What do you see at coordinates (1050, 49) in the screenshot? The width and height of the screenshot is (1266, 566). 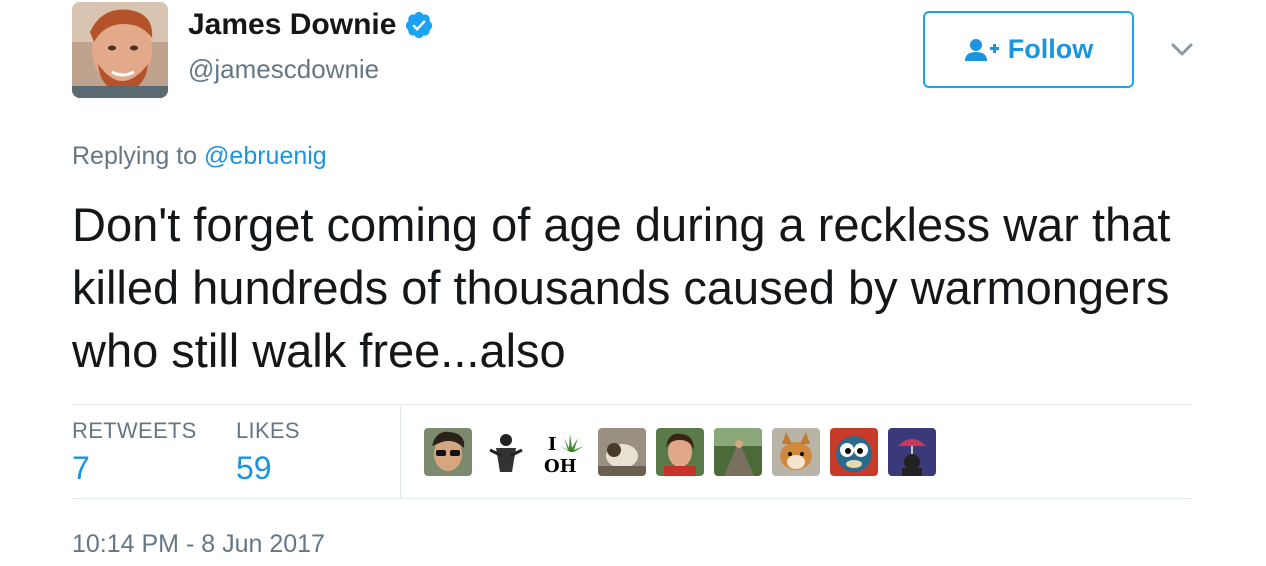 I see `follow-button-label: Follow` at bounding box center [1050, 49].